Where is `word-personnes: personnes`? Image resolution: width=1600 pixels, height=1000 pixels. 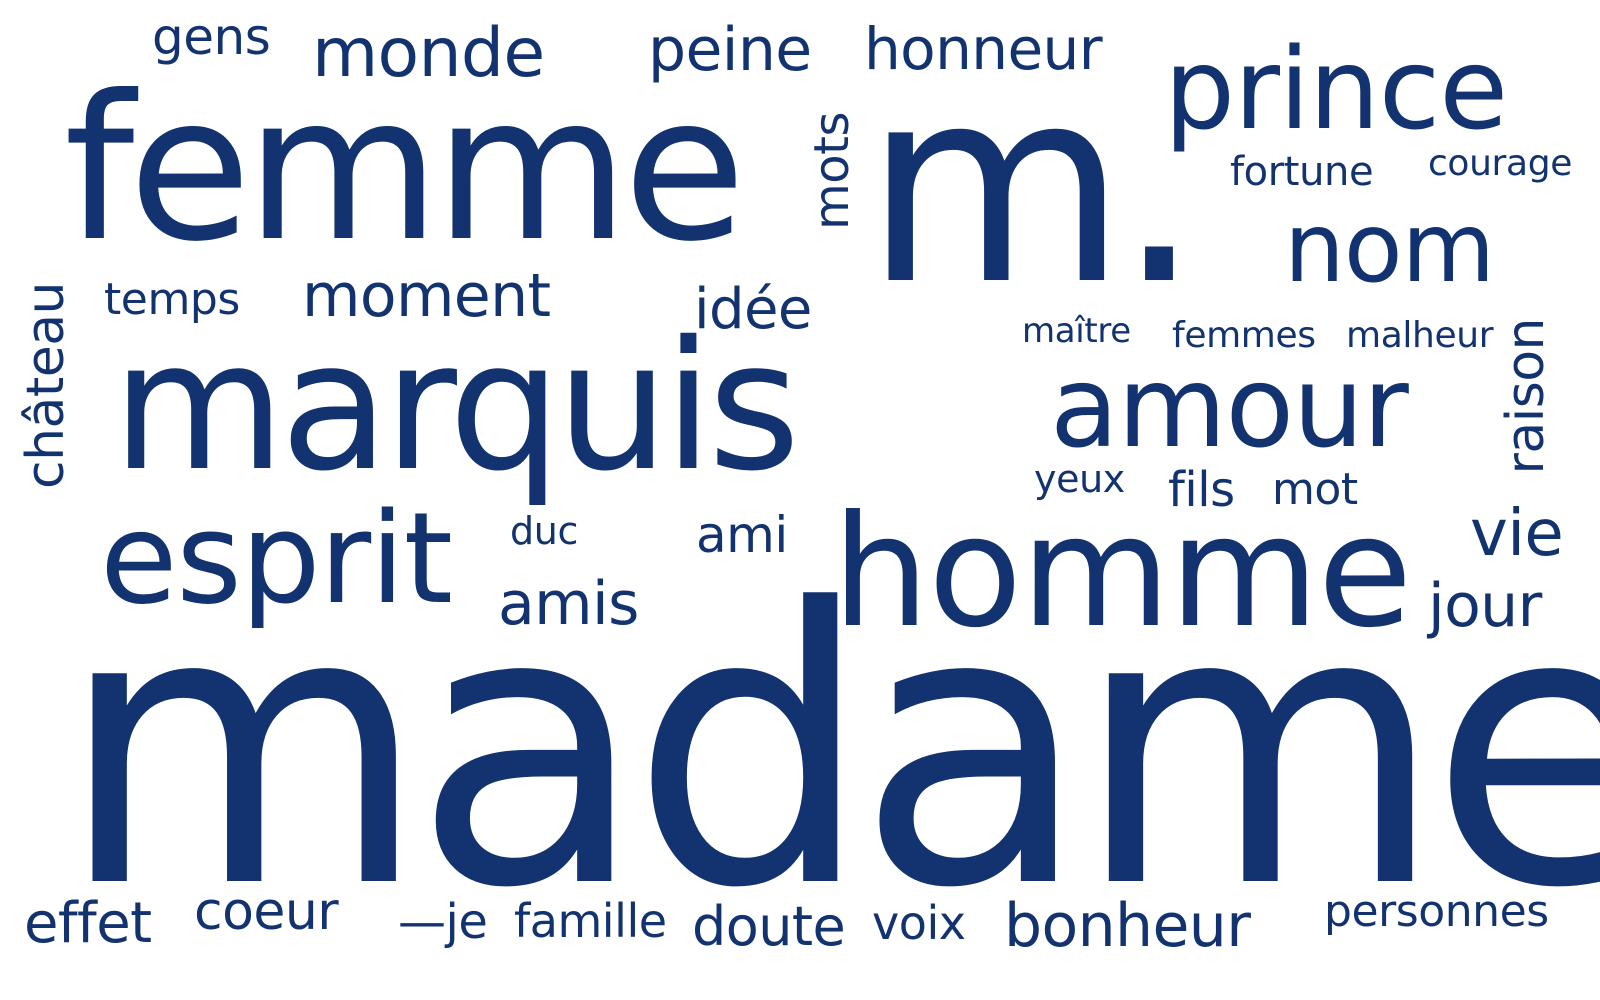
word-personnes: personnes is located at coordinates (1436, 911).